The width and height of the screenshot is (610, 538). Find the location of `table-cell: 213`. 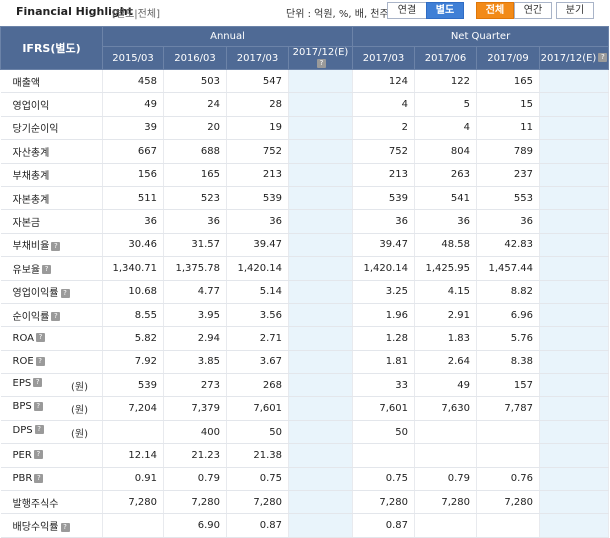

table-cell: 213 is located at coordinates (257, 175).